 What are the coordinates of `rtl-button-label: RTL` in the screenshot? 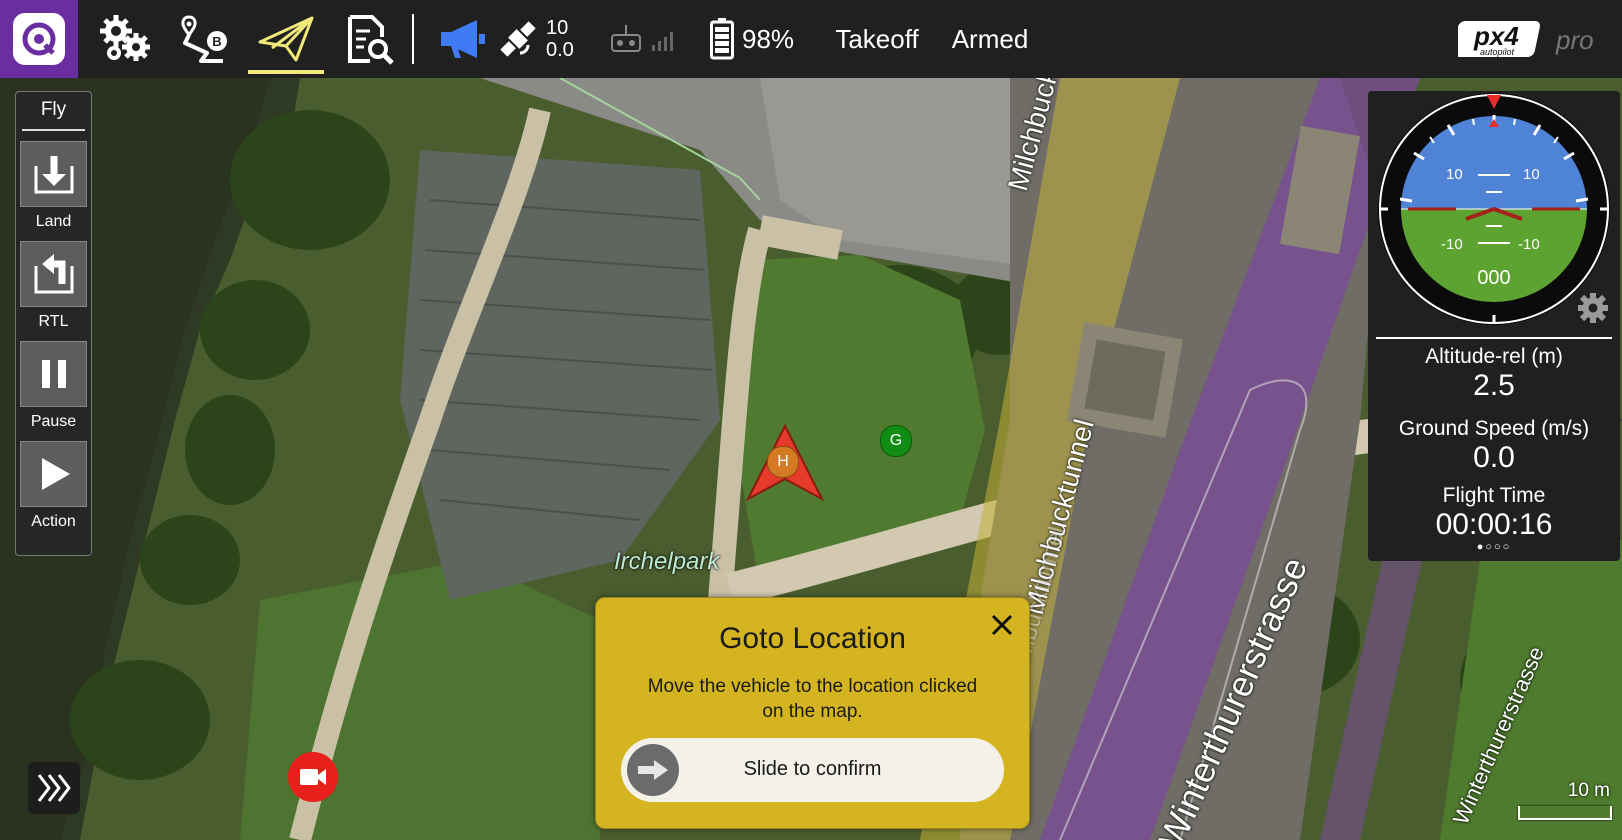 It's located at (53, 321).